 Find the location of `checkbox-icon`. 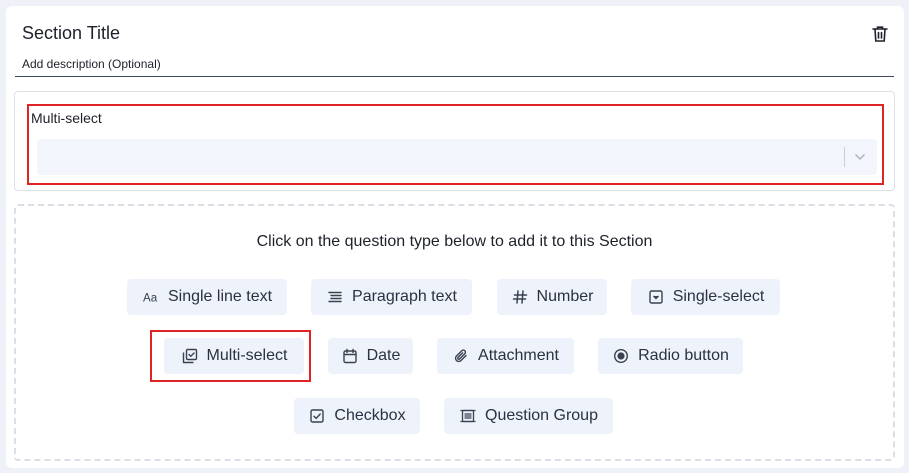

checkbox-icon is located at coordinates (317, 416).